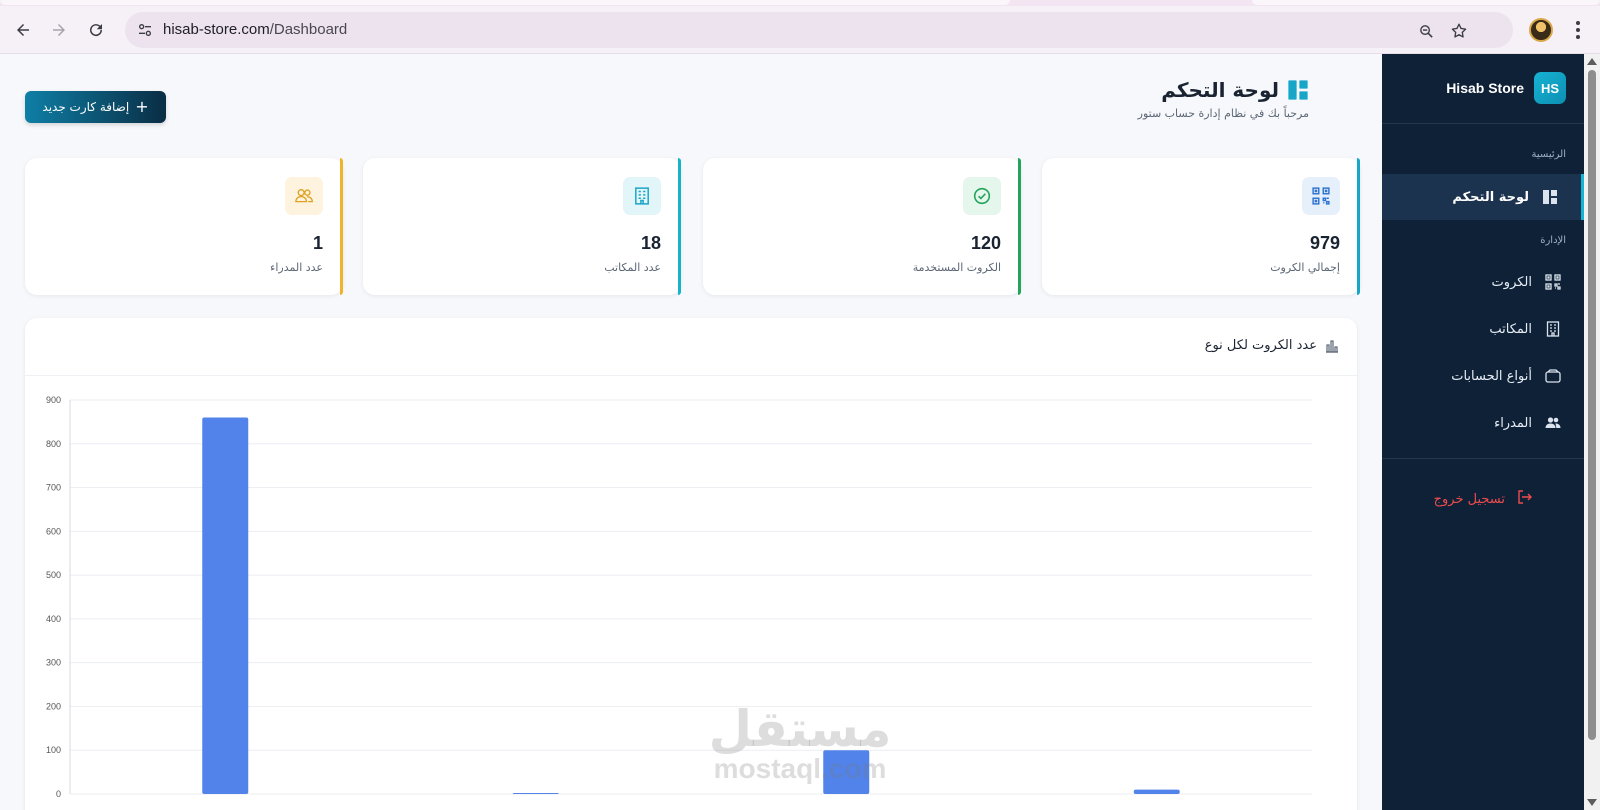 The height and width of the screenshot is (810, 1600). Describe the element at coordinates (985, 243) in the screenshot. I see `stat-value: 120` at that location.